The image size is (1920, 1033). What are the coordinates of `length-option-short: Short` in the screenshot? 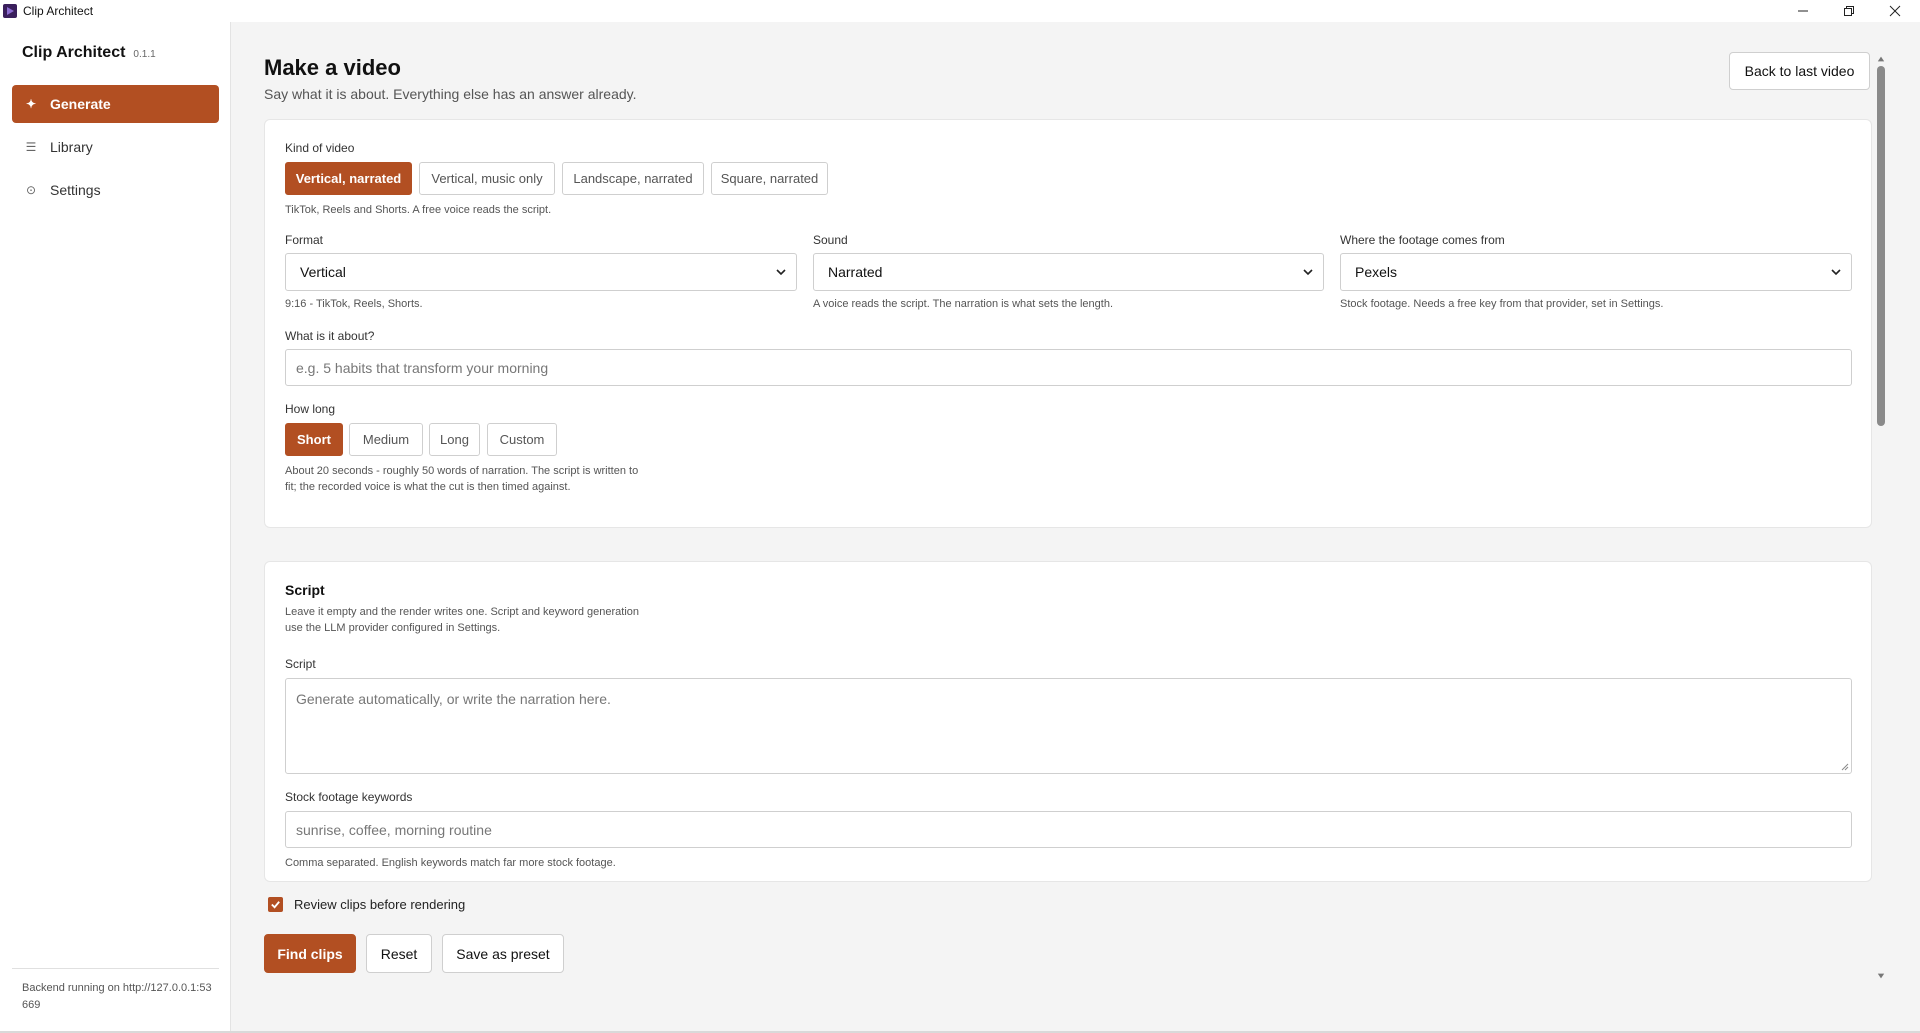 It's located at (314, 439).